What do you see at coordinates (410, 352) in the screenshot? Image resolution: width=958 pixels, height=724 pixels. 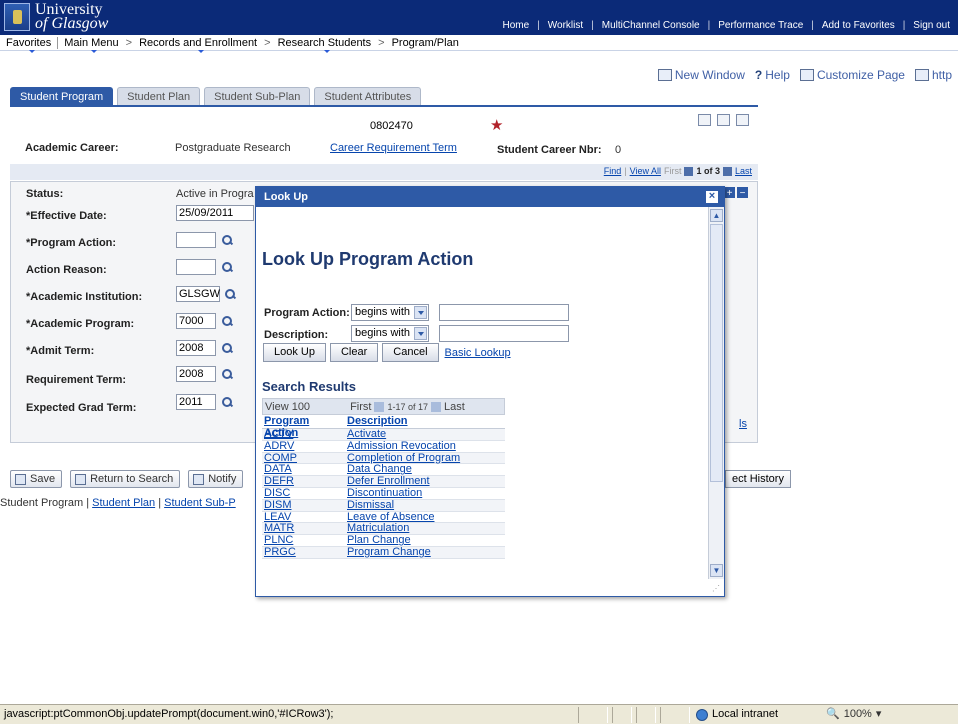 I see `cancel-button: Cancel` at bounding box center [410, 352].